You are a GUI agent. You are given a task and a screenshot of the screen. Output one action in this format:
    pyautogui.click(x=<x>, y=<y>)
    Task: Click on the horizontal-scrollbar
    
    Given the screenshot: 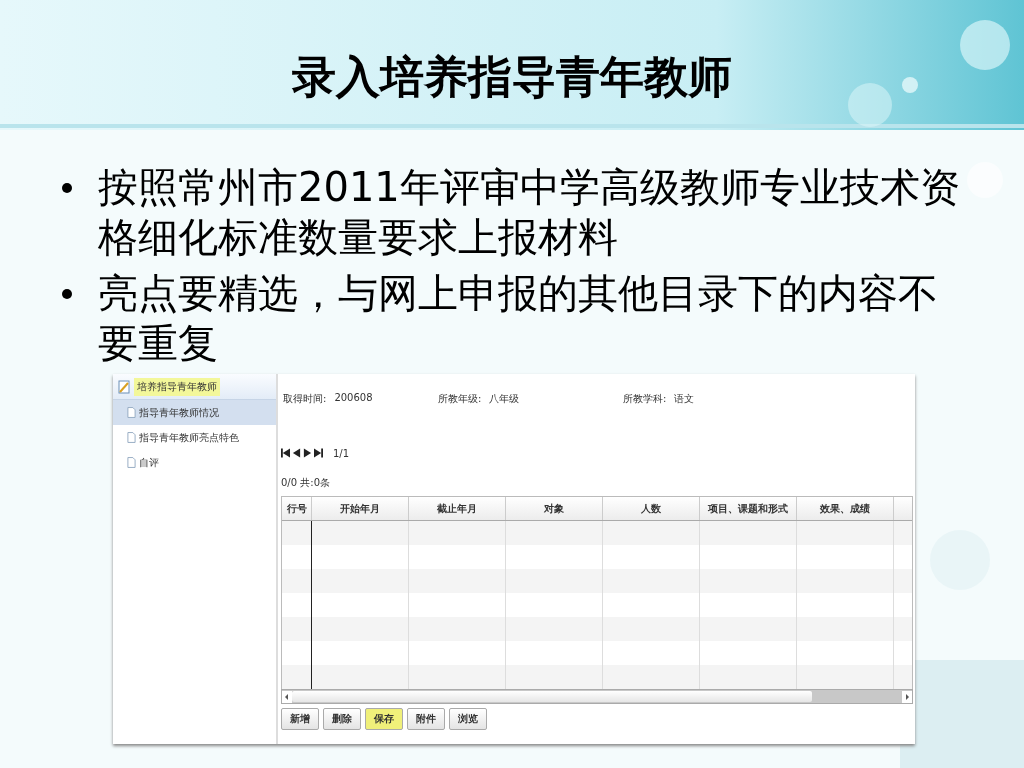 What is the action you would take?
    pyautogui.click(x=597, y=696)
    